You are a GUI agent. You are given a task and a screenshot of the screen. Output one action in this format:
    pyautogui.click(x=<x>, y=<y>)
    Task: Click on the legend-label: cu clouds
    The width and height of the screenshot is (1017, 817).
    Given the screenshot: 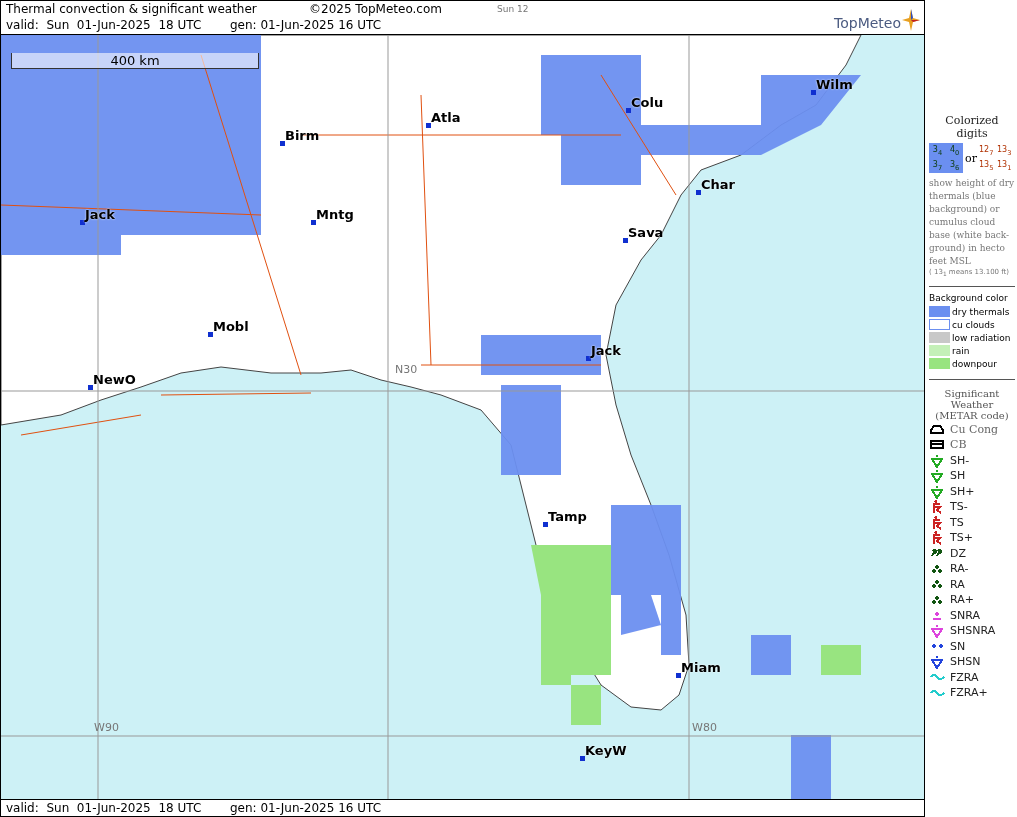 What is the action you would take?
    pyautogui.click(x=973, y=324)
    